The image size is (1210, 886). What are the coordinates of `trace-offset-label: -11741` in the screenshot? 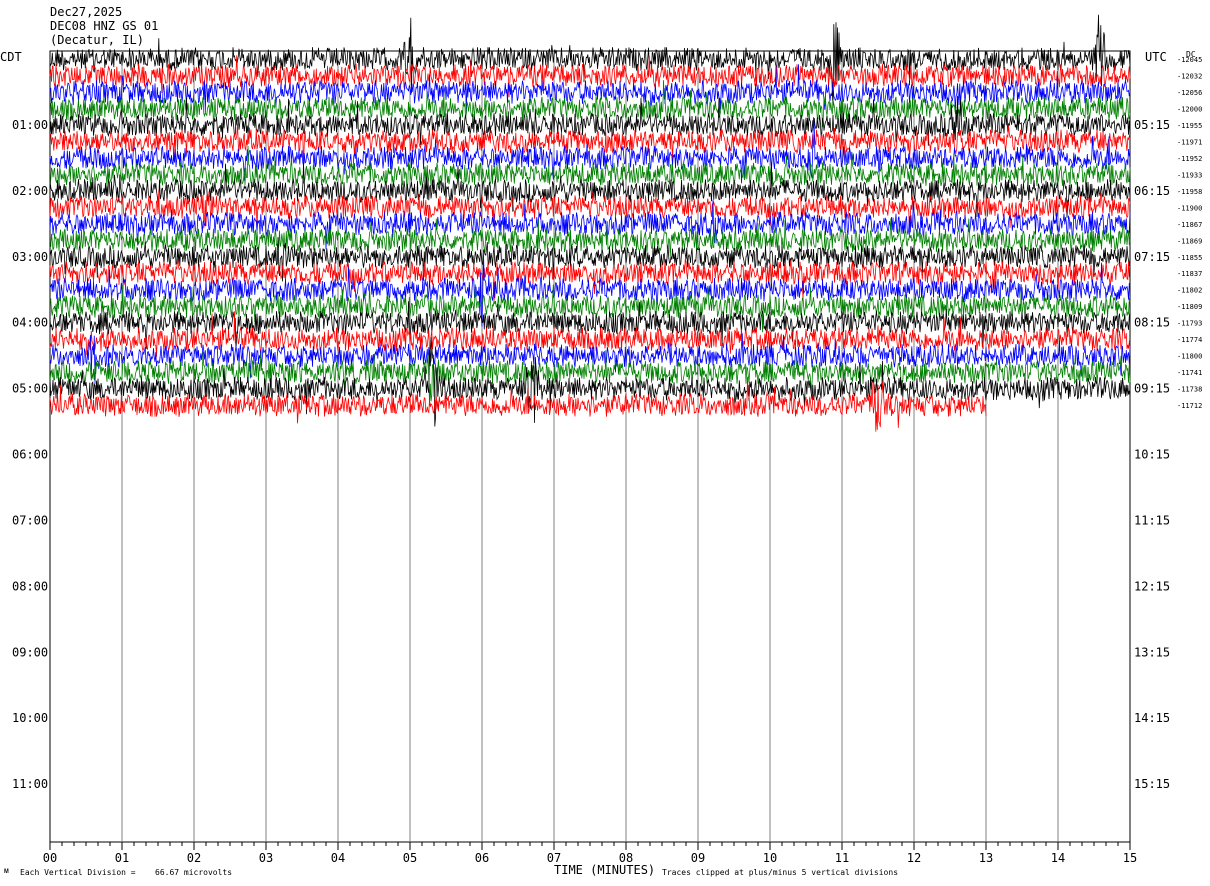 It's located at (1189, 373).